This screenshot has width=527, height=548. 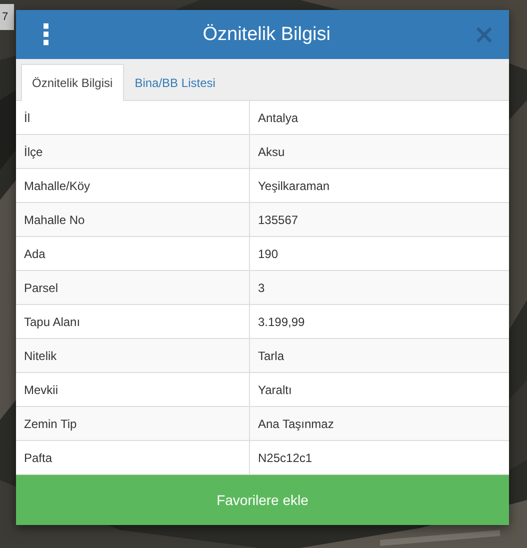 What do you see at coordinates (266, 35) in the screenshot?
I see `dialog-title: Öznitelik Bilgisi` at bounding box center [266, 35].